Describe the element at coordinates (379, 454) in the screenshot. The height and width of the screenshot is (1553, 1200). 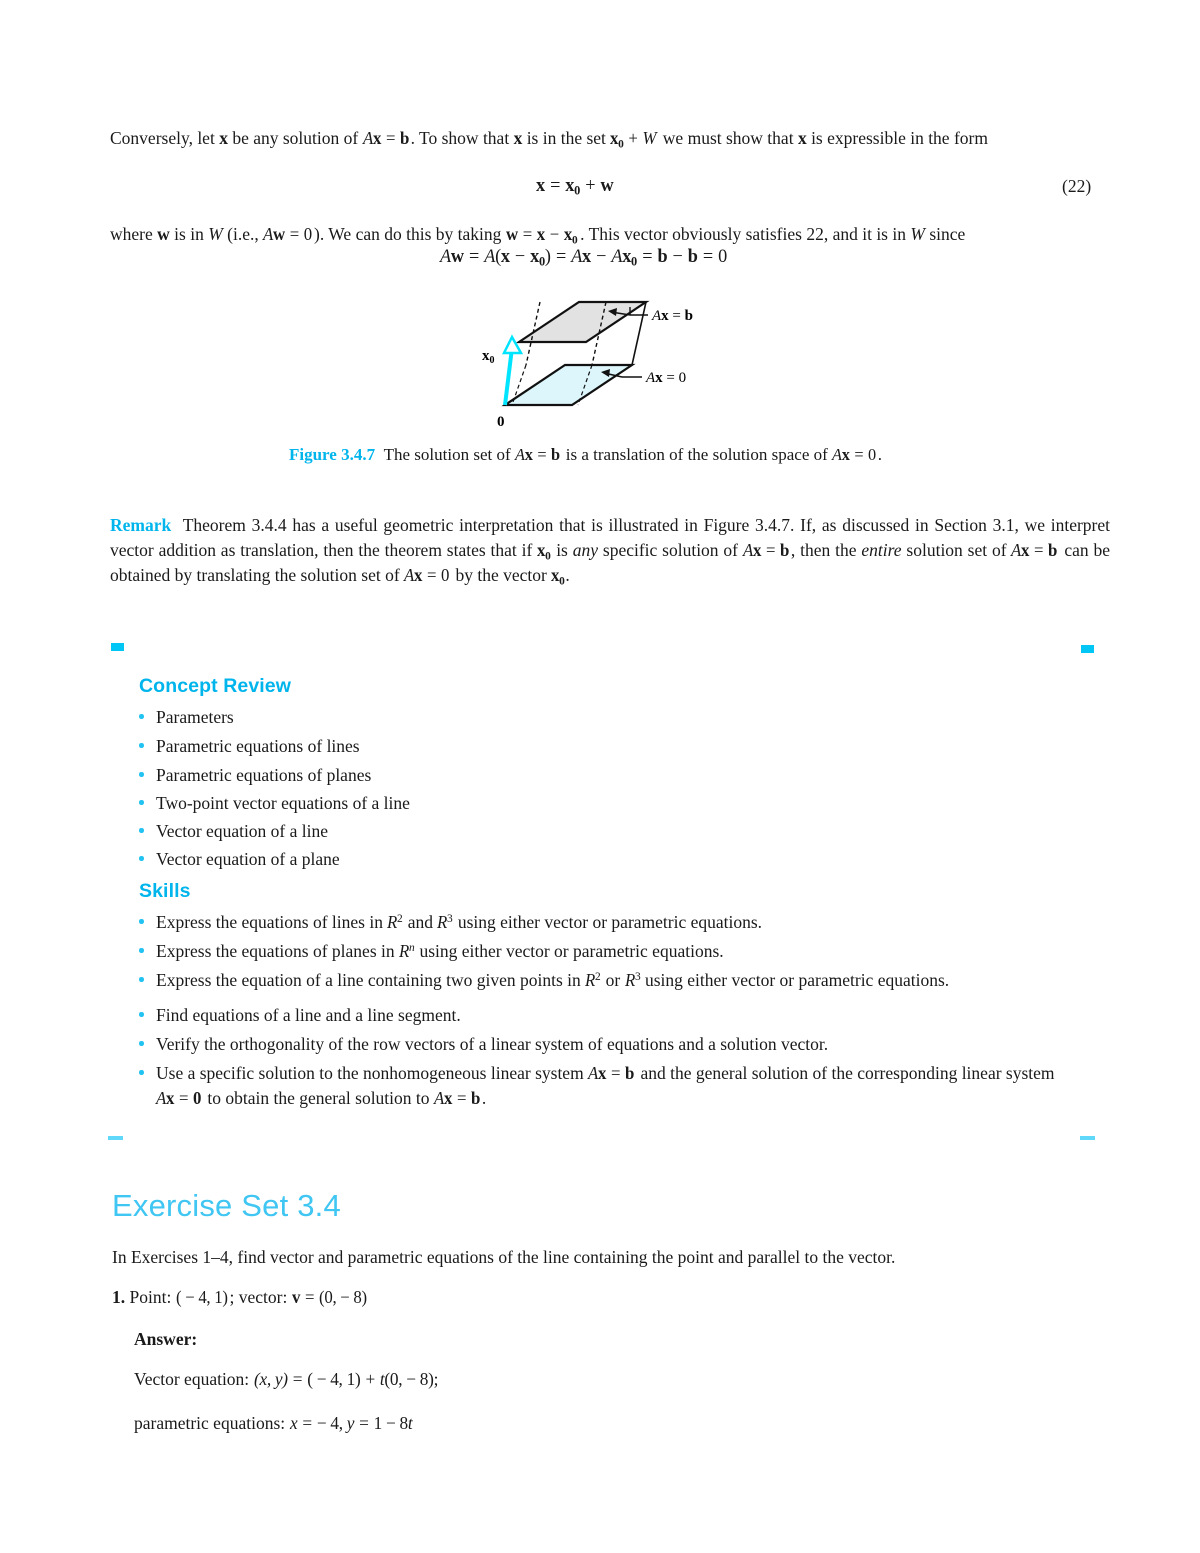
I see `text-fragment` at that location.